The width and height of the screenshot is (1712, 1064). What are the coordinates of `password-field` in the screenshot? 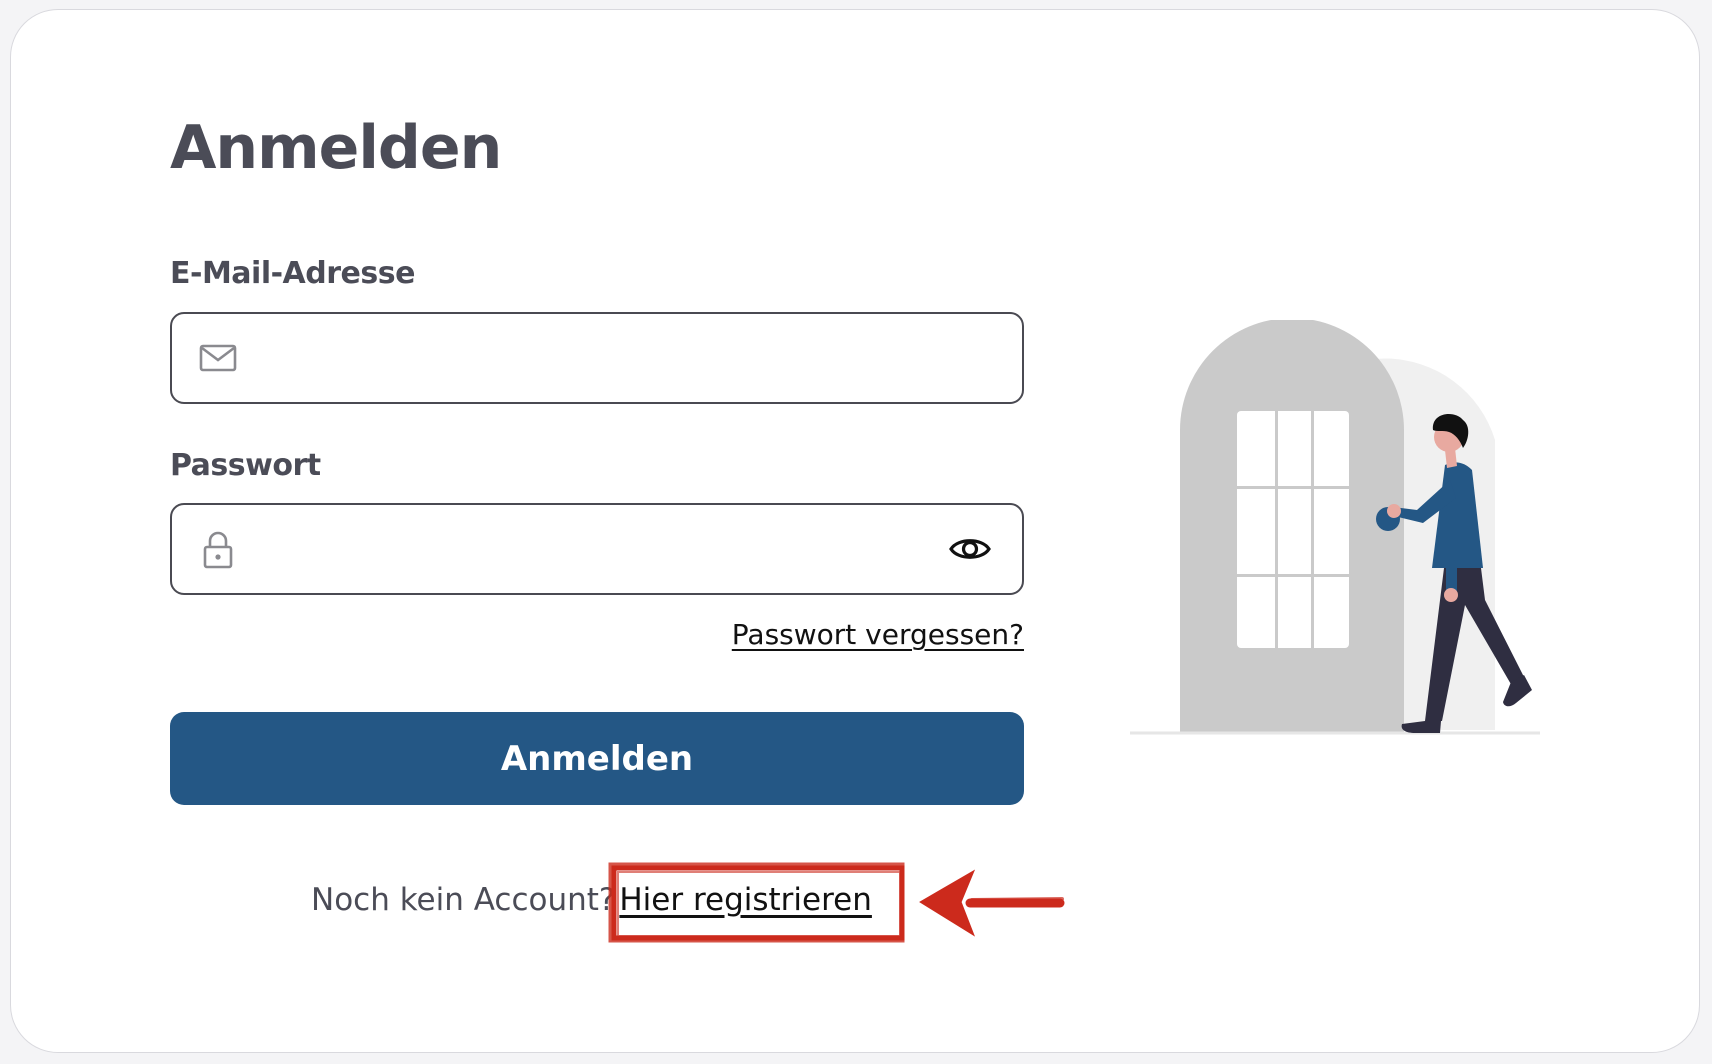 It's located at (597, 549).